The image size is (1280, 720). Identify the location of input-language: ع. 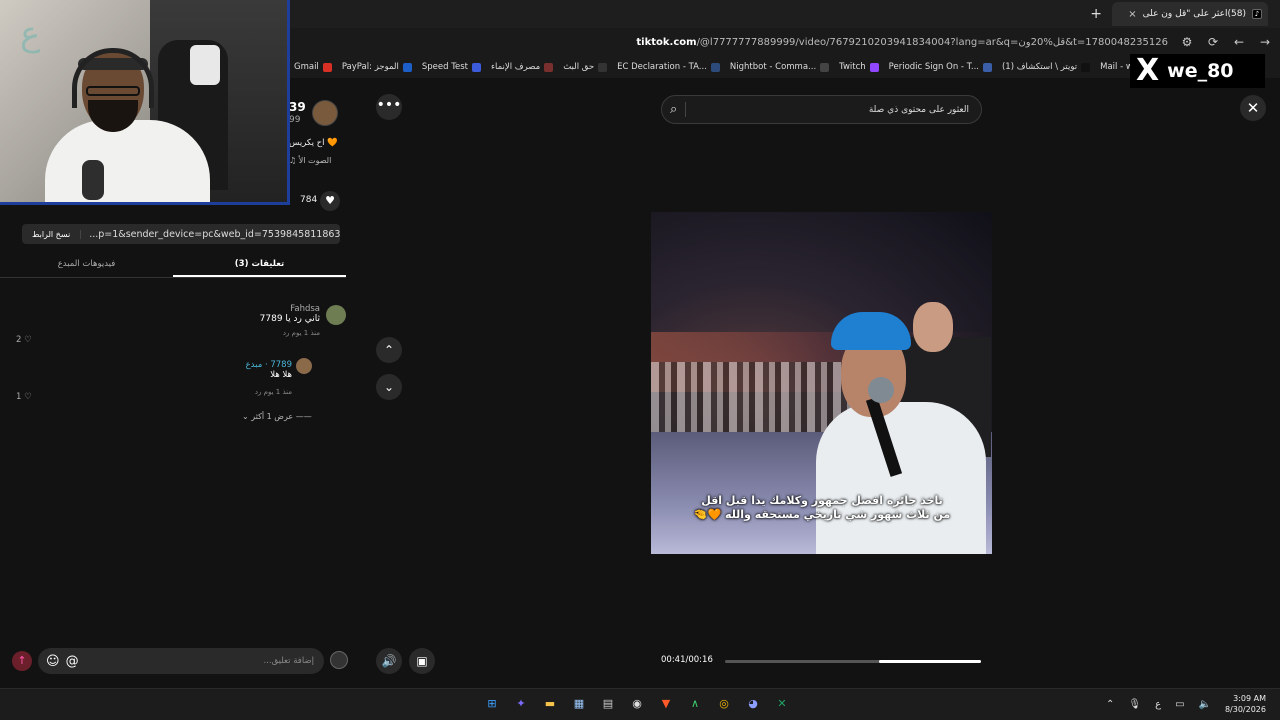
(1158, 704).